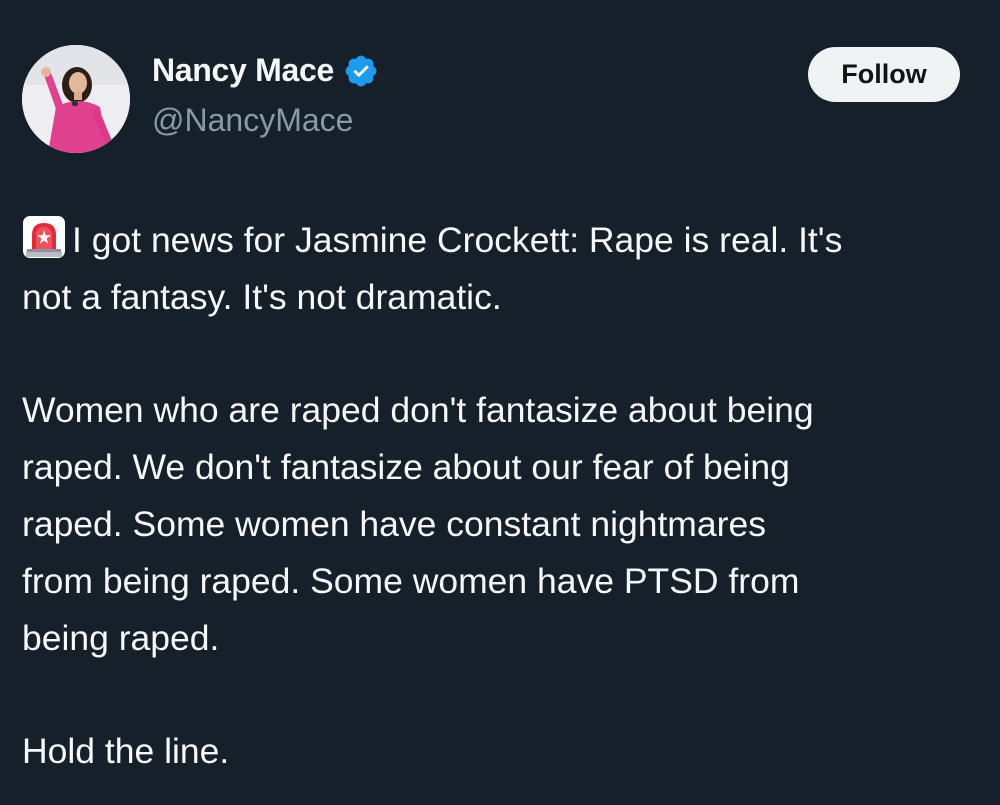 The width and height of the screenshot is (1000, 805). I want to click on author-handle: @NancyMace, so click(252, 120).